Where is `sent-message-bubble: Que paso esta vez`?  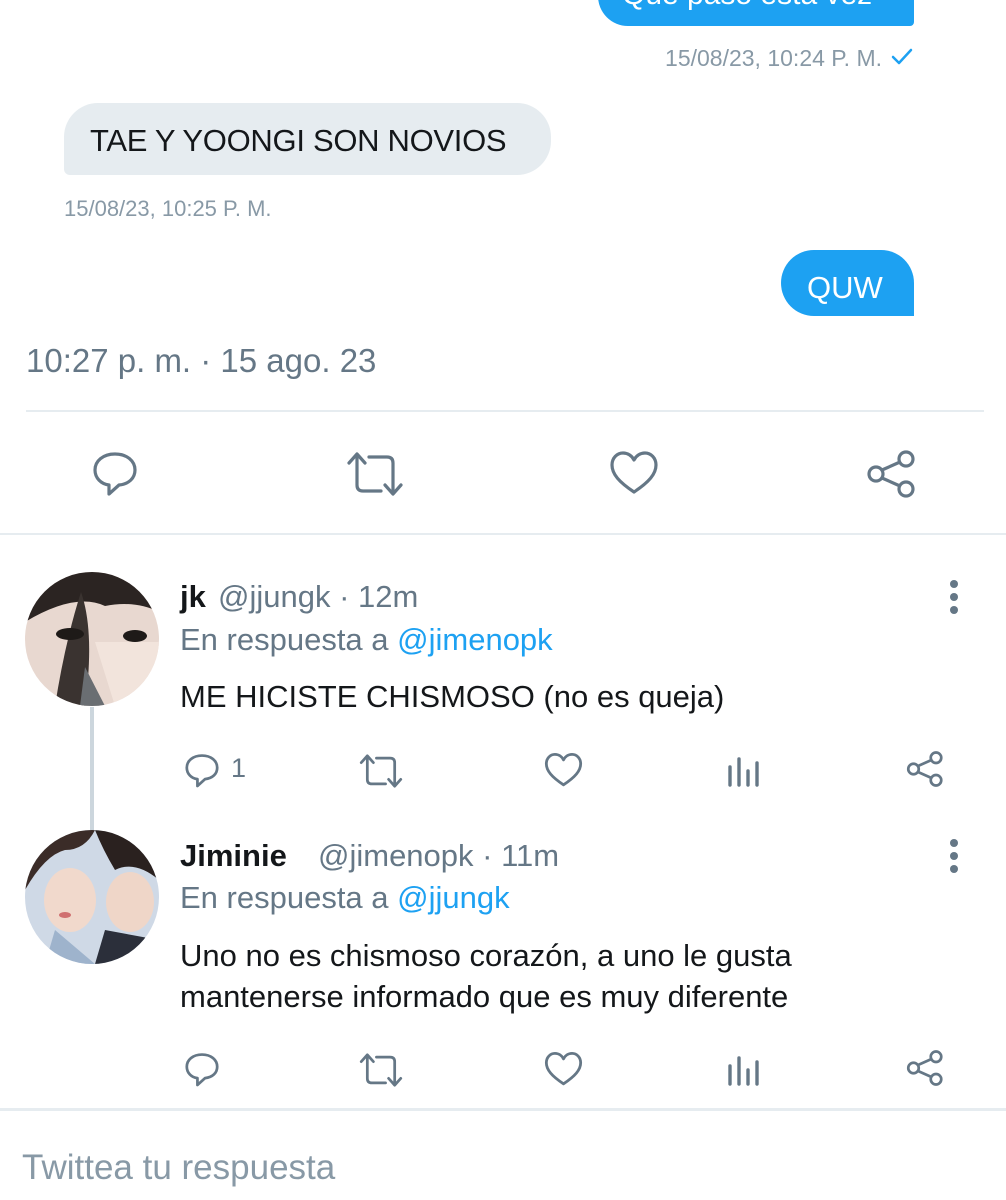 sent-message-bubble: Que paso esta vez is located at coordinates (756, 13).